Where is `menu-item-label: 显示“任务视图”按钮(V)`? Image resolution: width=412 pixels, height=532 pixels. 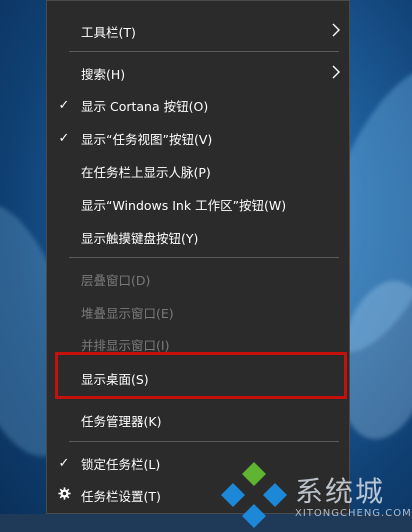
menu-item-label: 显示“任务视图”按钮(V) is located at coordinates (147, 139).